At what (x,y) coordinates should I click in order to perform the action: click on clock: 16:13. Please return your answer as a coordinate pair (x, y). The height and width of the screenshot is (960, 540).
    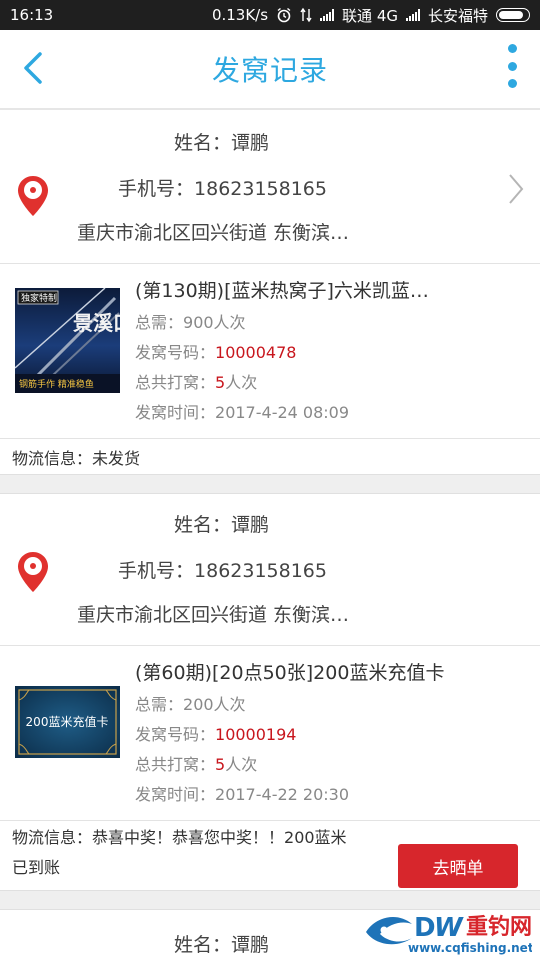
    Looking at the image, I should click on (32, 15).